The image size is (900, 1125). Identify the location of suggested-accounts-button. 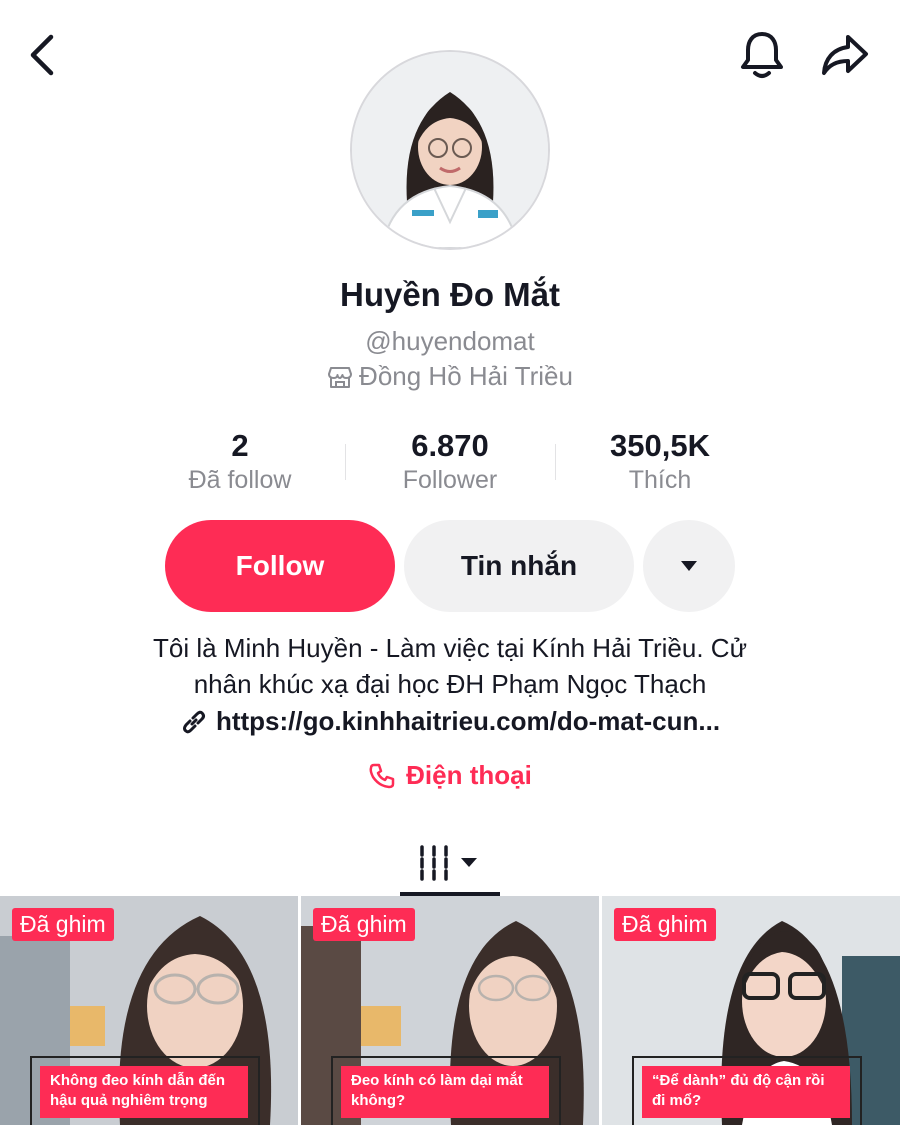
(689, 566).